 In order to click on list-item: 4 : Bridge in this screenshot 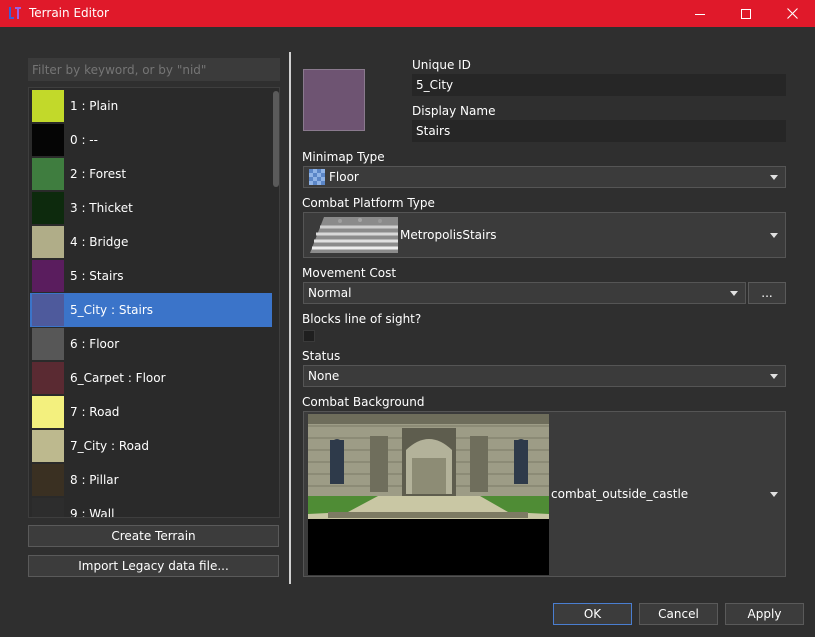, I will do `click(151, 242)`.